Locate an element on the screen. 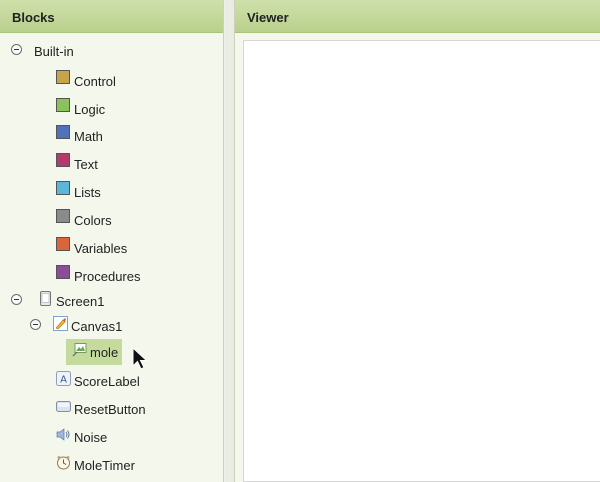 The height and width of the screenshot is (482, 600). tree-item-canvas1: Canvas1 is located at coordinates (87, 326).